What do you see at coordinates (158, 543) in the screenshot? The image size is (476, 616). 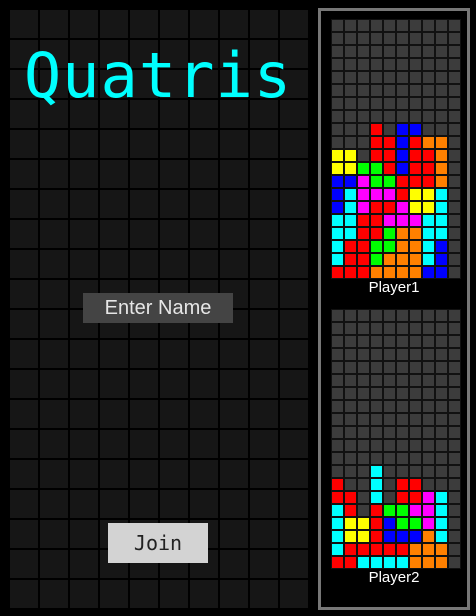 I see `join-button: Join` at bounding box center [158, 543].